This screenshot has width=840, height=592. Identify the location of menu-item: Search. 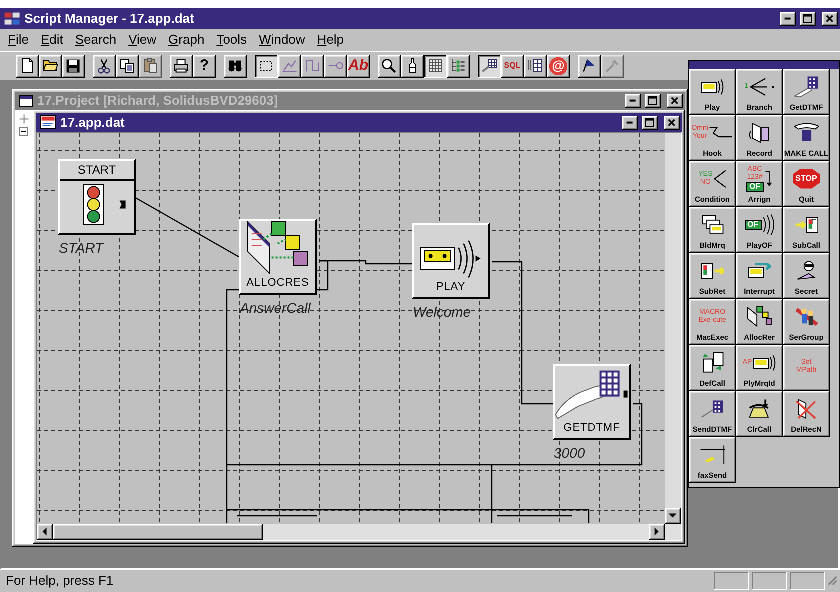
(96, 40).